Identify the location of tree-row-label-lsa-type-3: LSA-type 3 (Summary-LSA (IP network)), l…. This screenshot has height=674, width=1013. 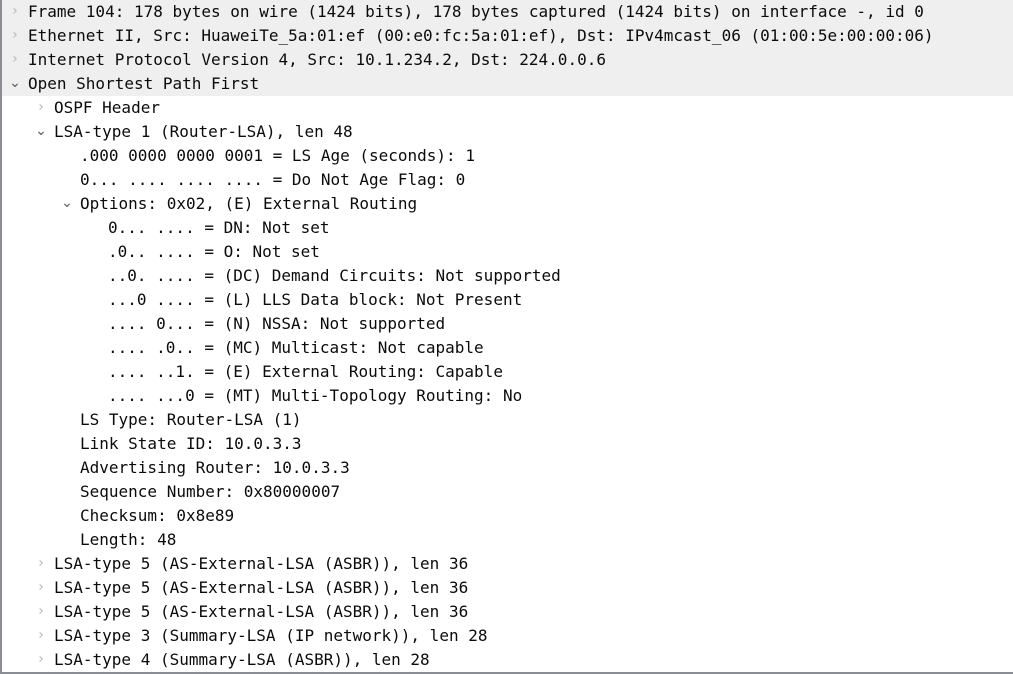
(271, 635).